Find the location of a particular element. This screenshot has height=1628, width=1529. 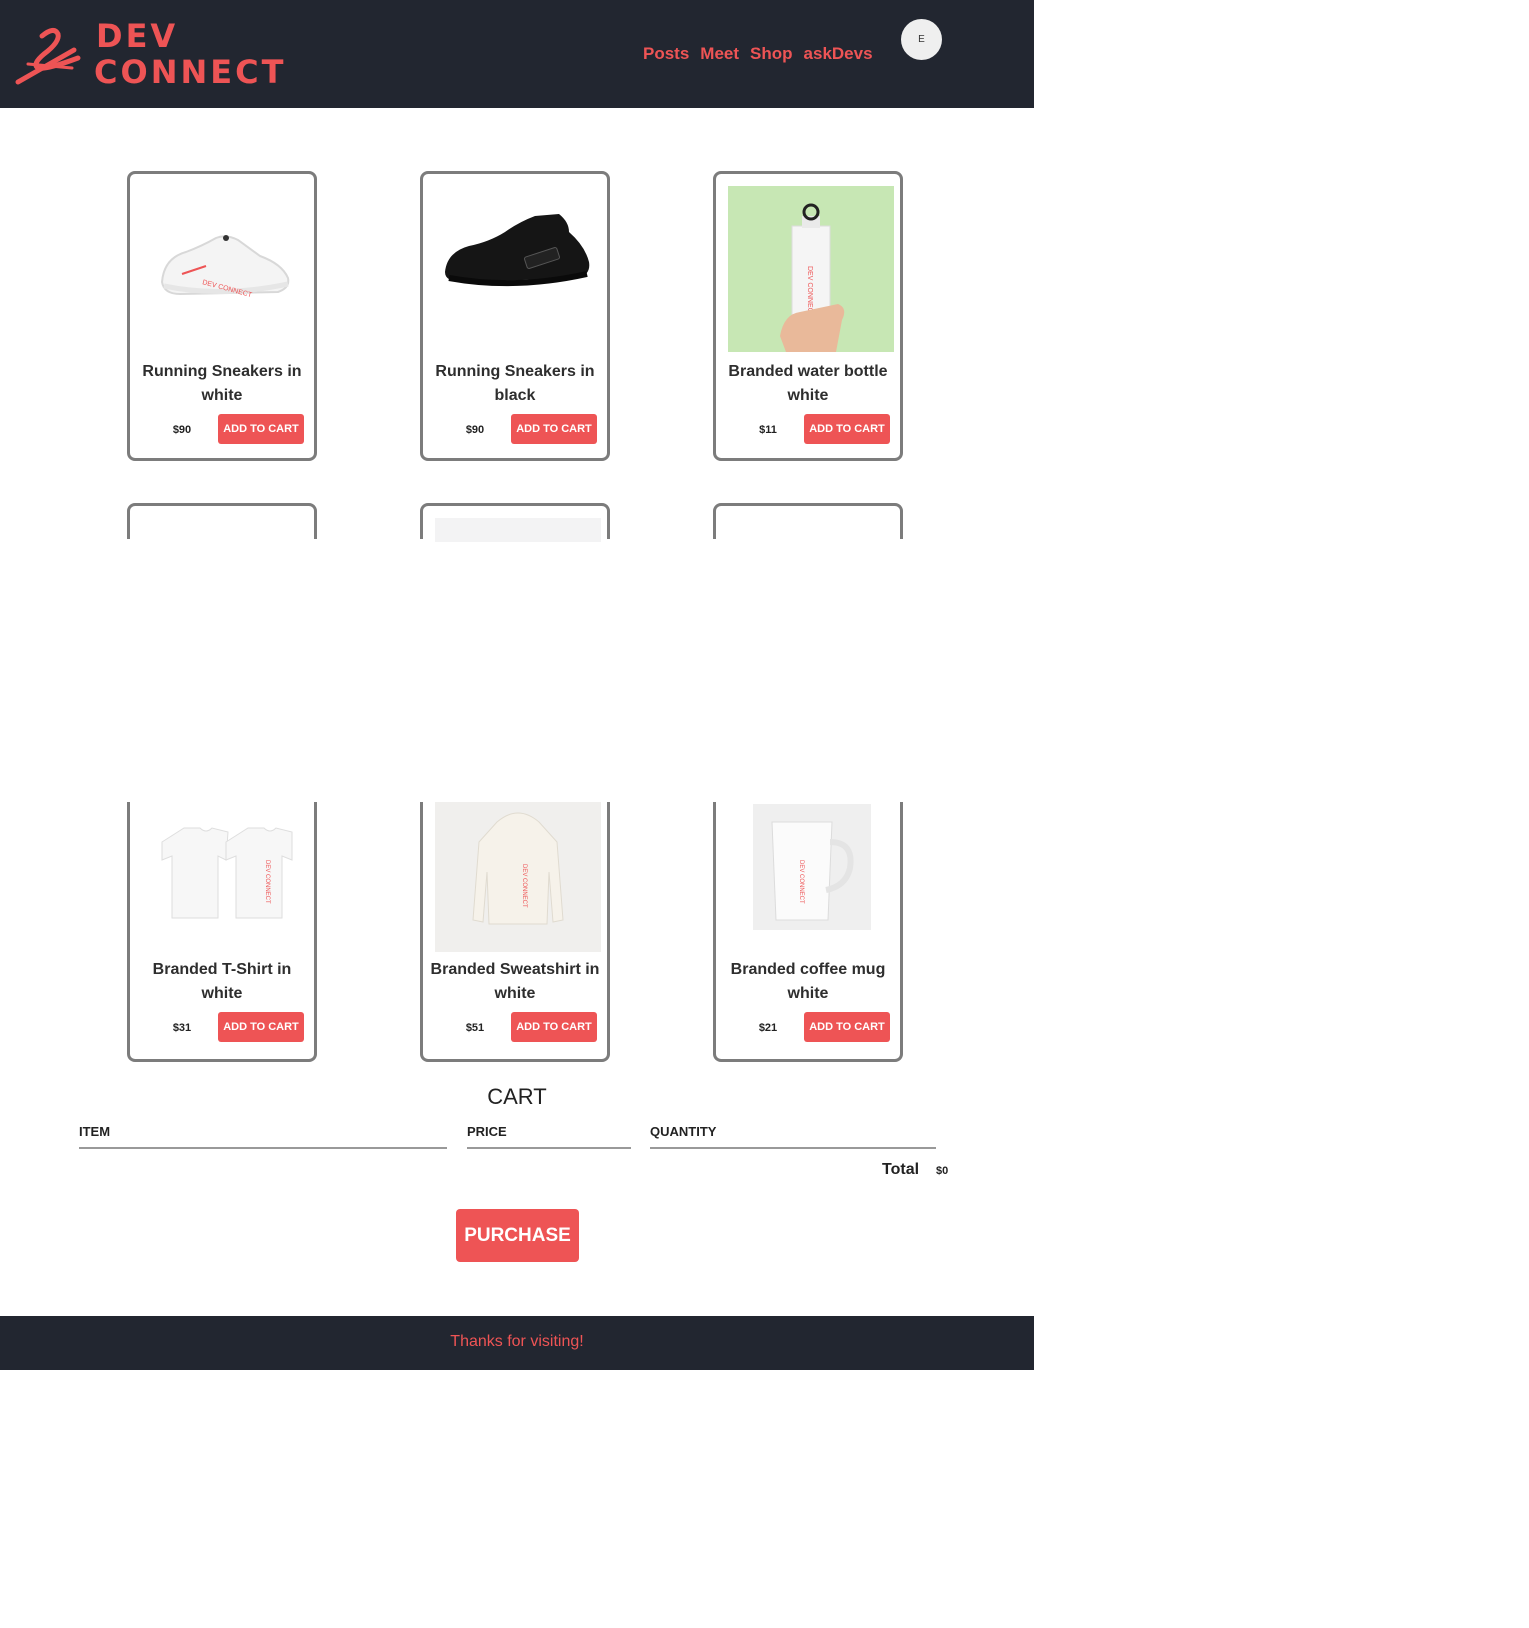

cart-title: CART is located at coordinates (517, 1096).